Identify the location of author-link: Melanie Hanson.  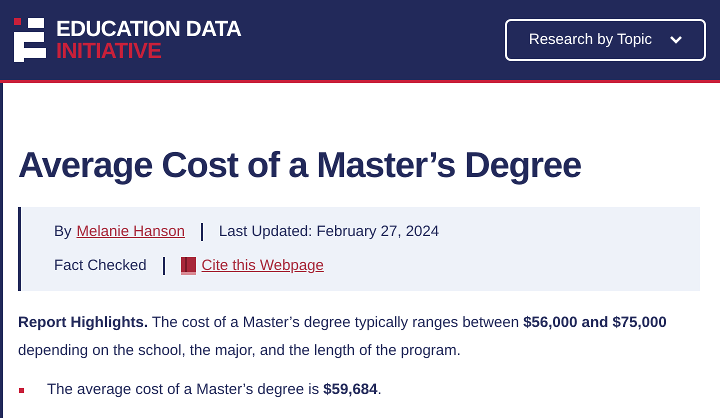
(130, 231).